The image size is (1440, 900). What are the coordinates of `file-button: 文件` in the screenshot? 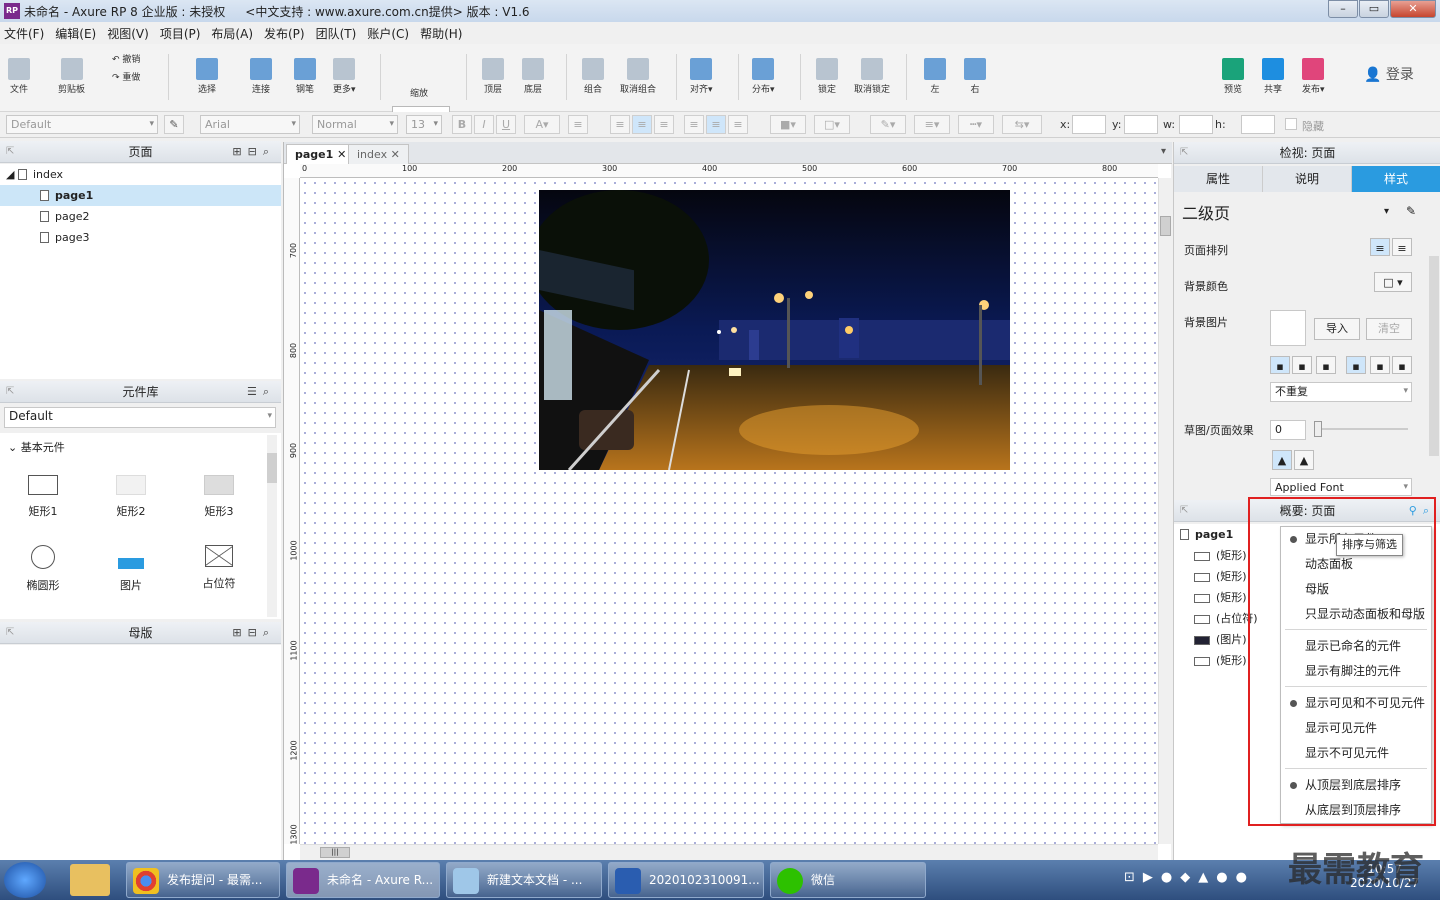 It's located at (19, 76).